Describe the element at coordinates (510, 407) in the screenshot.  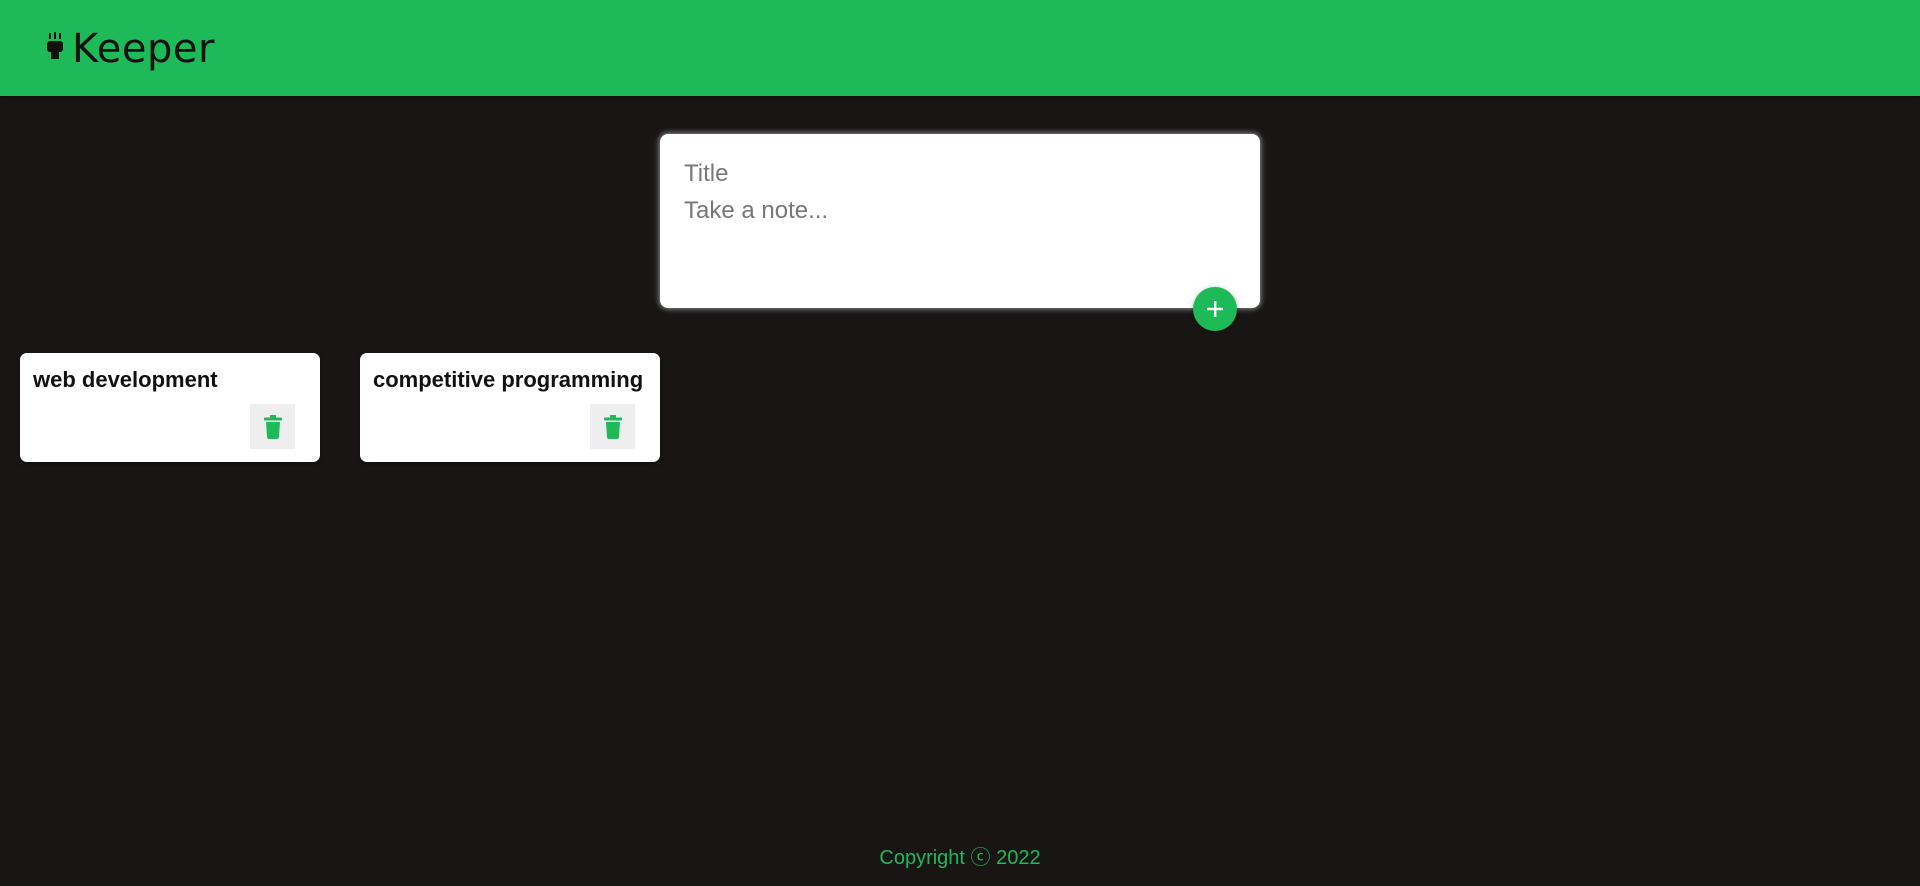
I see `note-card: competitive programming` at that location.